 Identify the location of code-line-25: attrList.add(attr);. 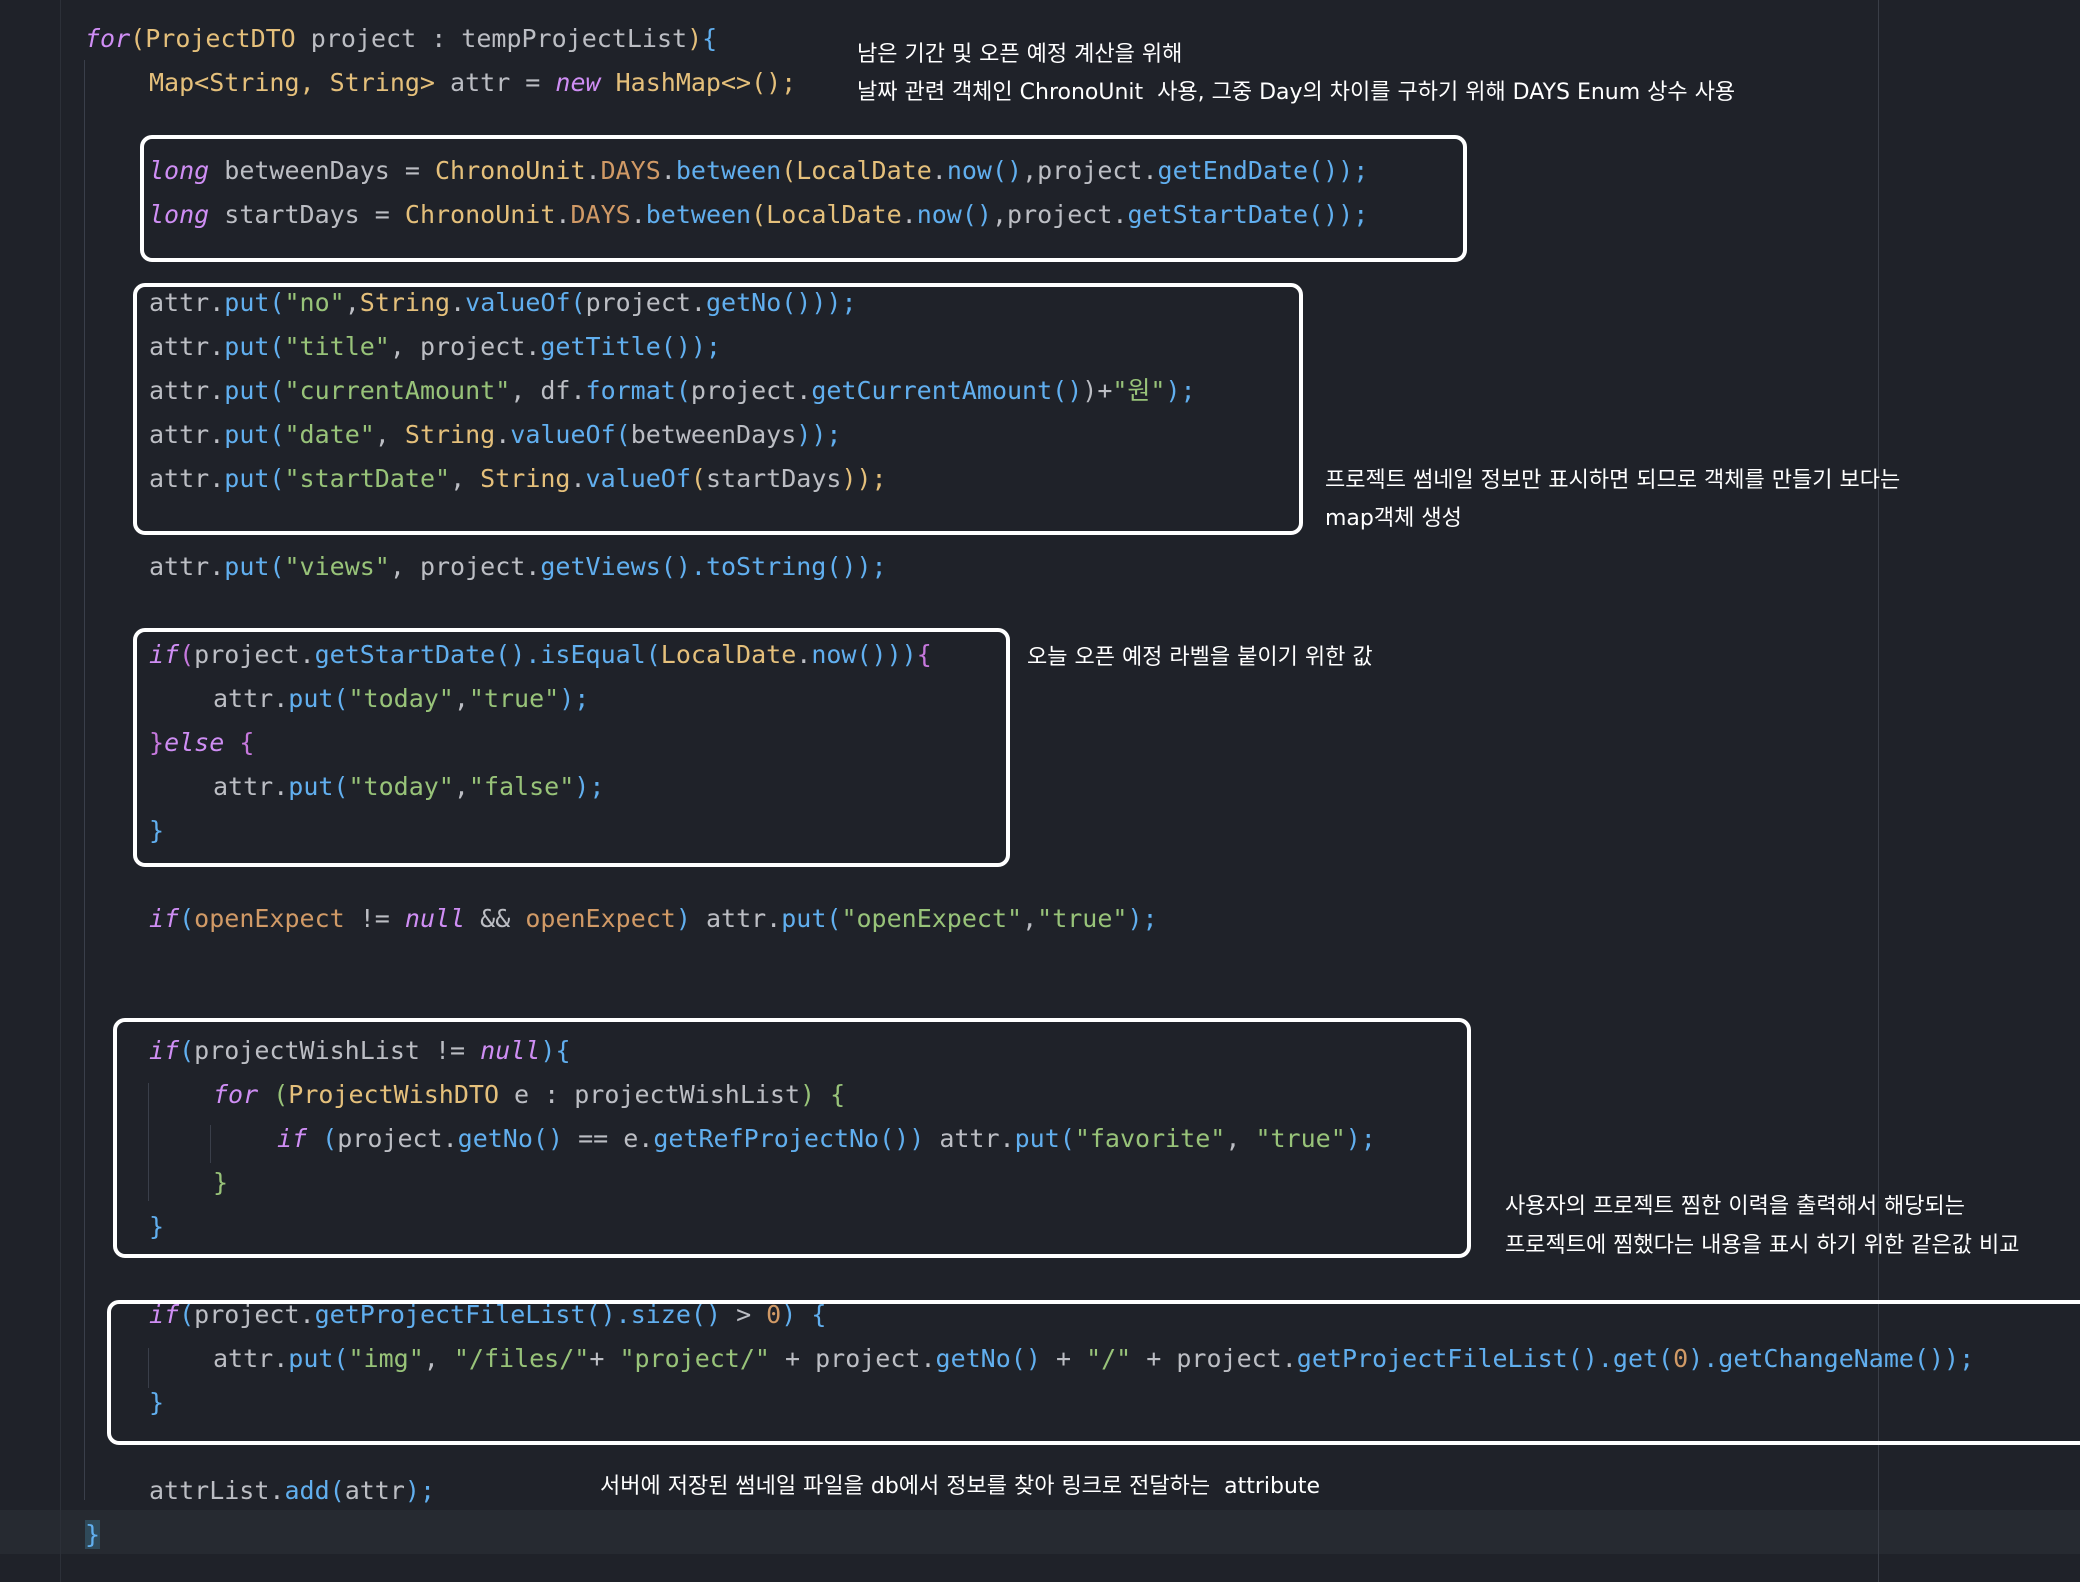
(292, 1491).